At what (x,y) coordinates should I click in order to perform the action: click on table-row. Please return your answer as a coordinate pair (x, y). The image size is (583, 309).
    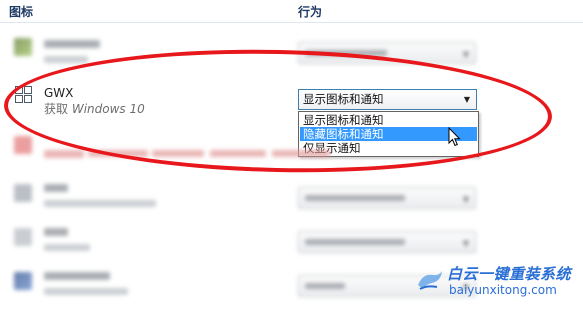
    Looking at the image, I should click on (291, 152).